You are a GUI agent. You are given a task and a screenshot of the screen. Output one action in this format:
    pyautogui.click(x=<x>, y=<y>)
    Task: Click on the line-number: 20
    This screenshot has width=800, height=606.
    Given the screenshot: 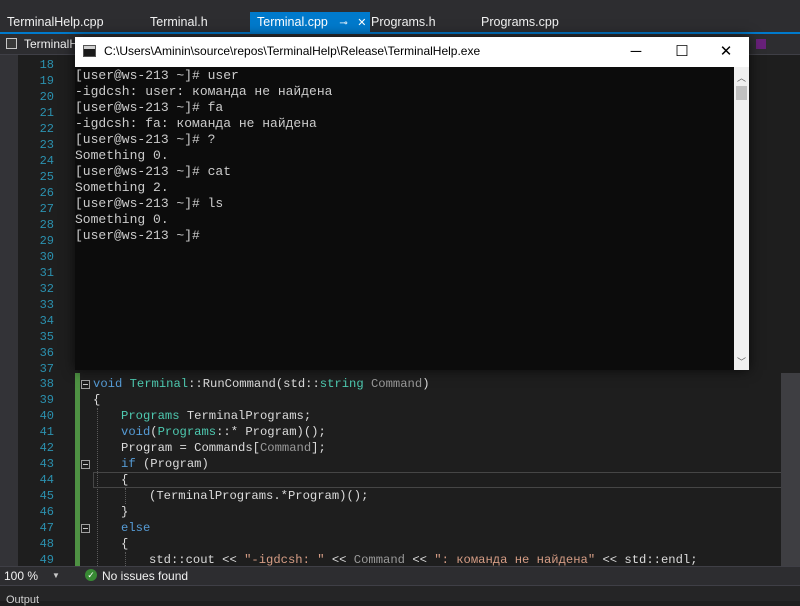 What is the action you would take?
    pyautogui.click(x=46, y=97)
    